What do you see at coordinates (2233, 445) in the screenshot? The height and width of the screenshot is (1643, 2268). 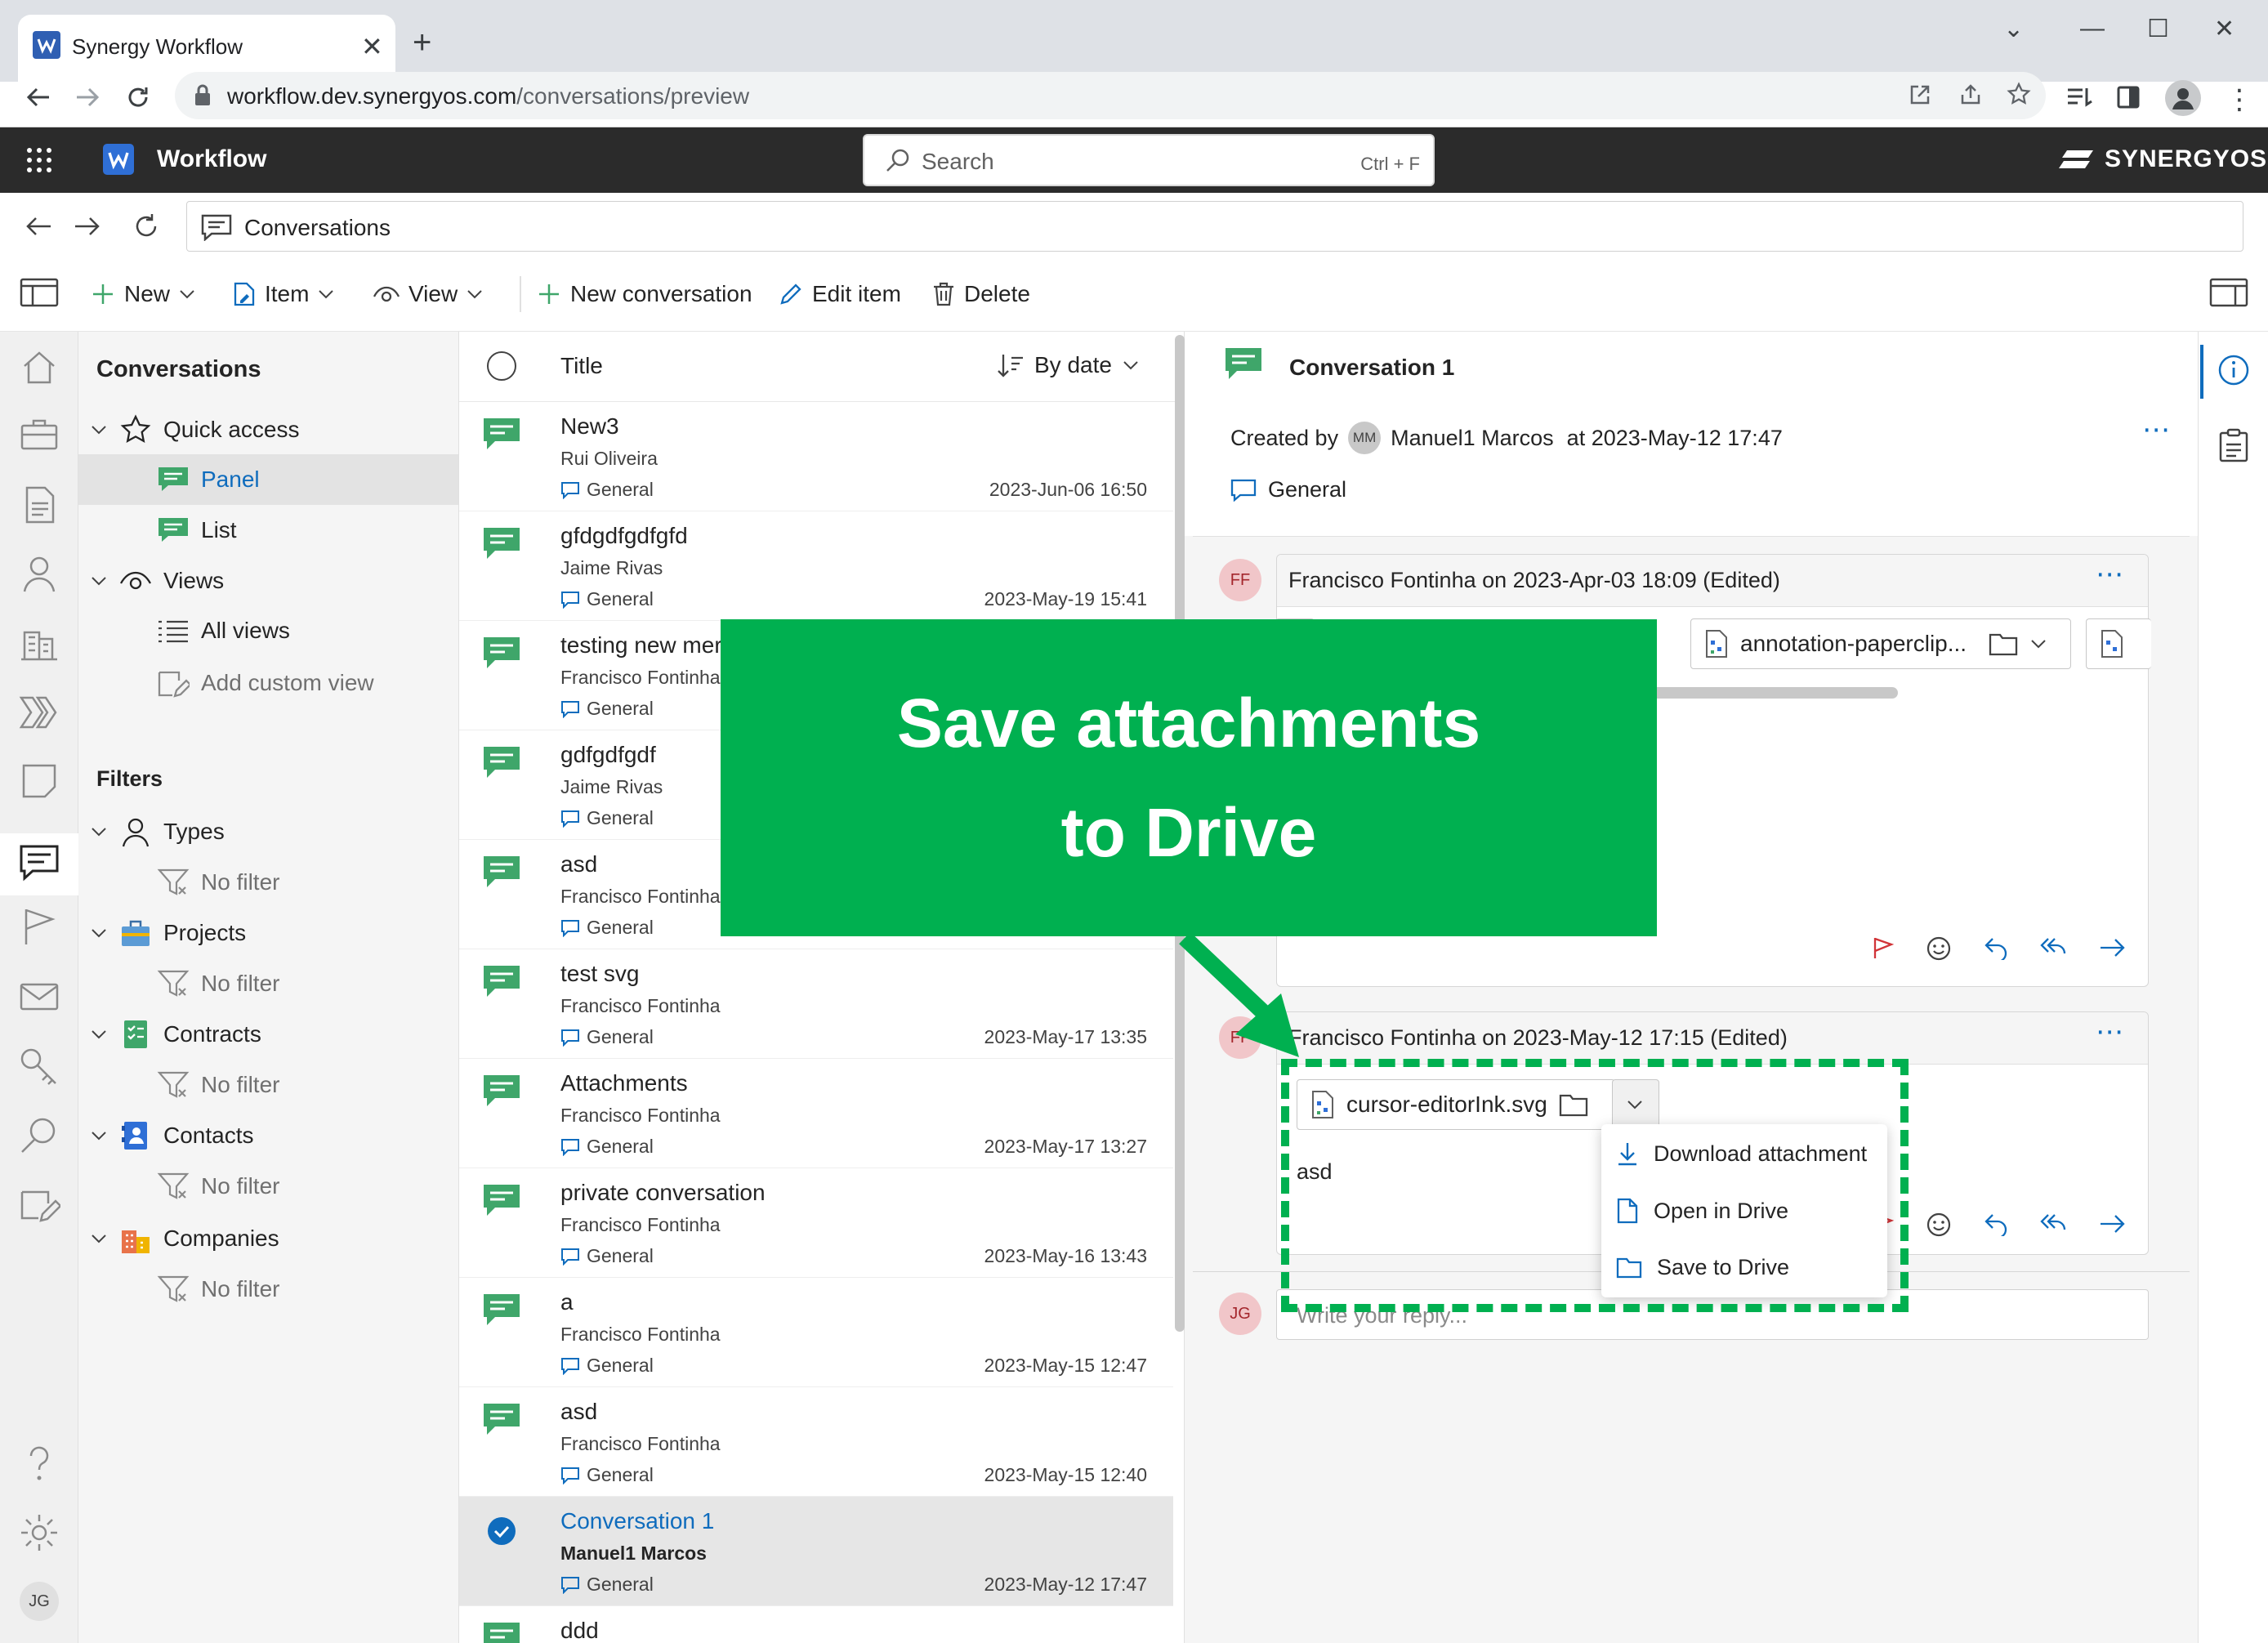 I see `clipboard-icon` at bounding box center [2233, 445].